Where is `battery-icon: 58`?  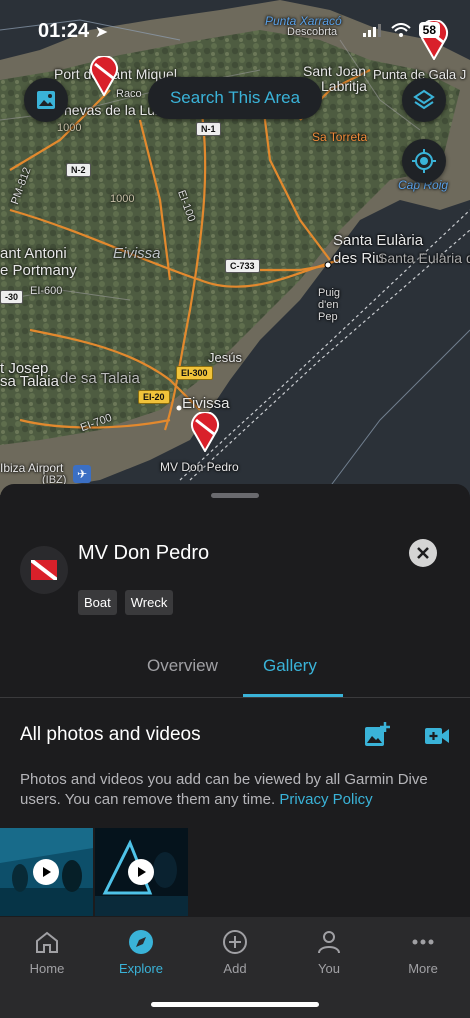 battery-icon: 58 is located at coordinates (429, 30).